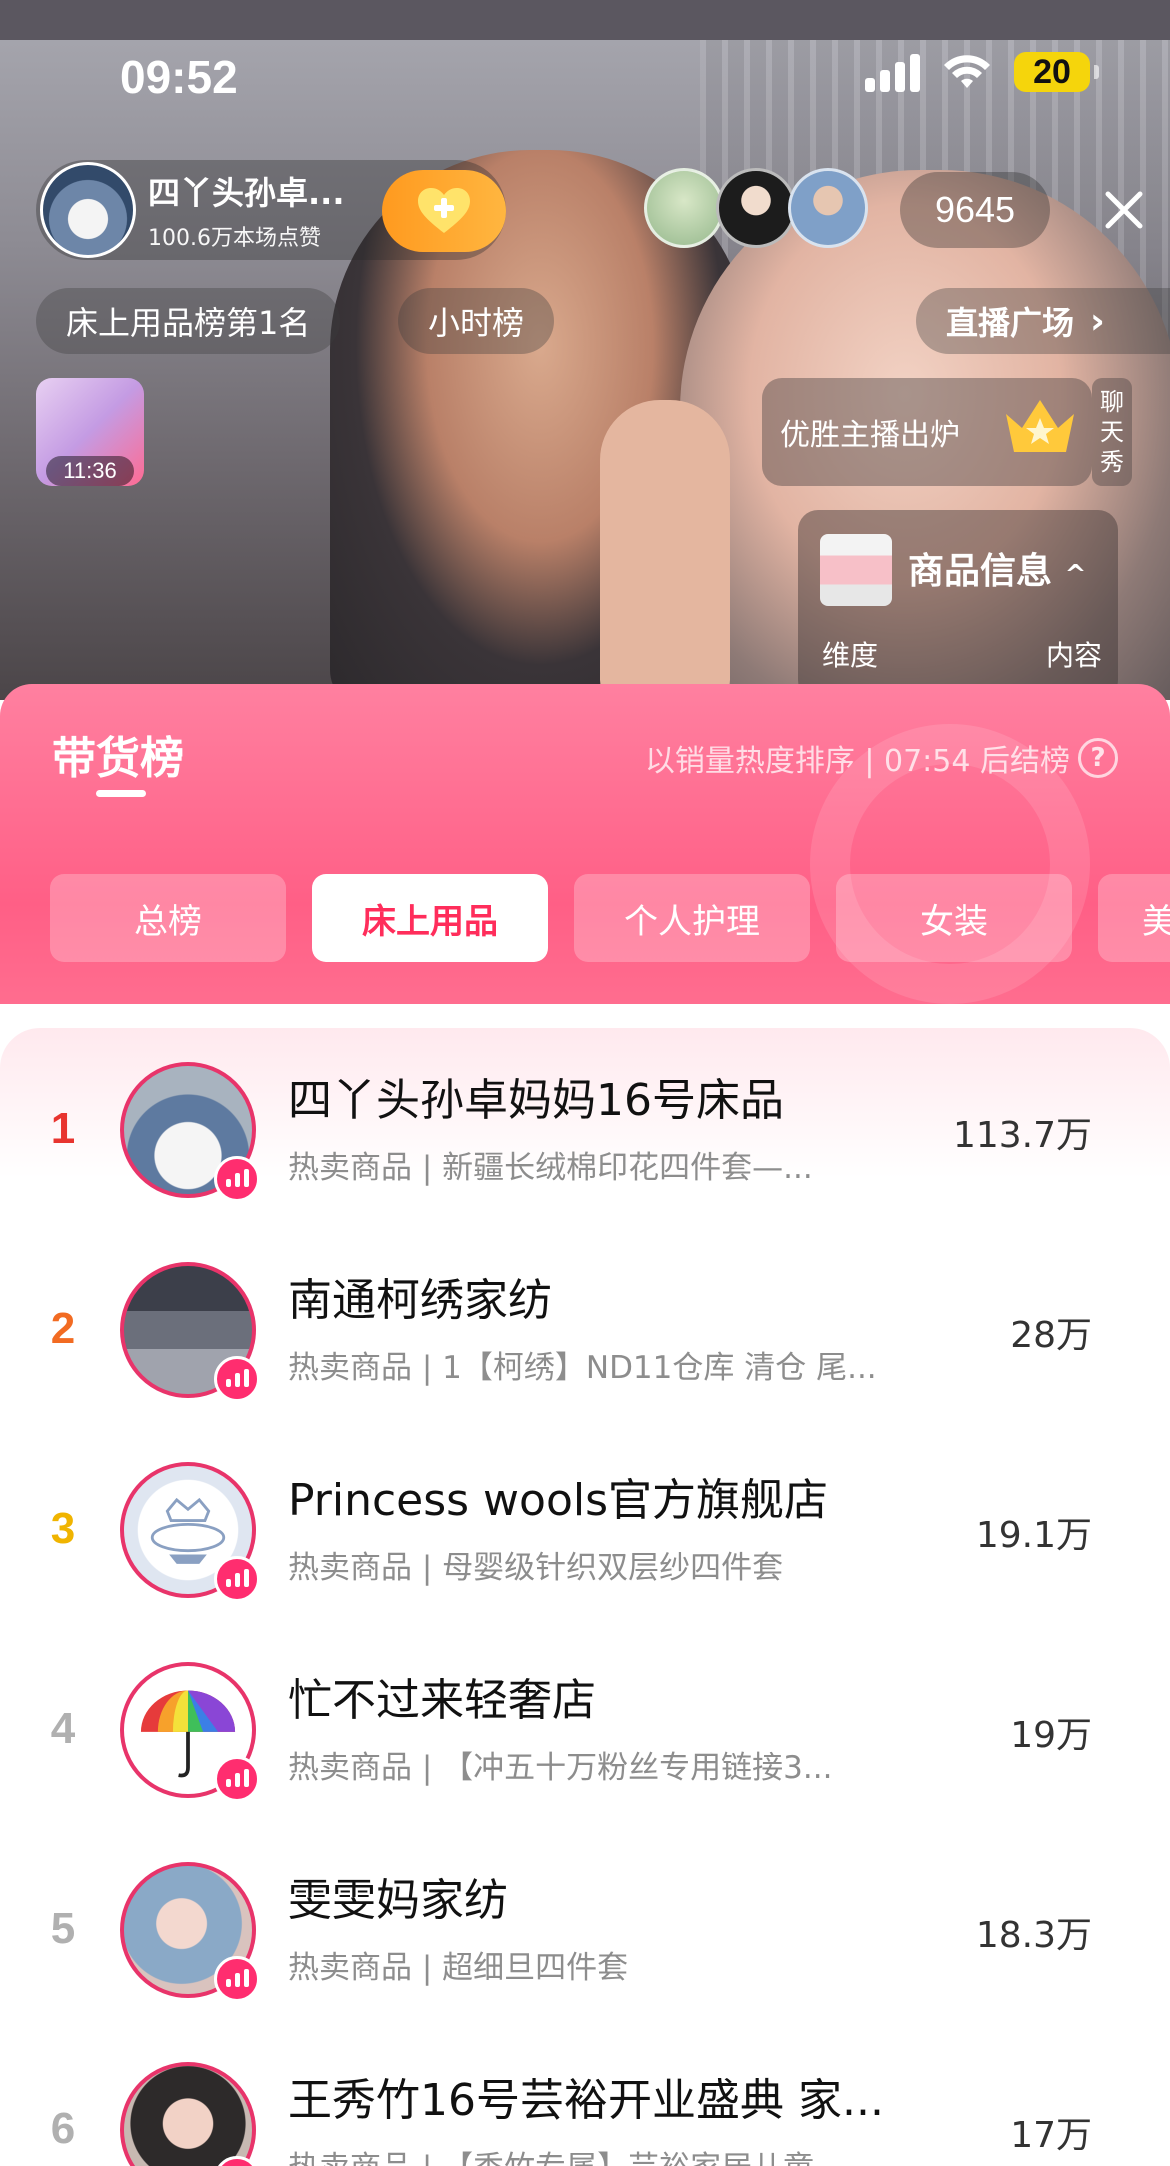  Describe the element at coordinates (442, 1700) in the screenshot. I see `shop-name: 忙不过来轻奢店` at that location.